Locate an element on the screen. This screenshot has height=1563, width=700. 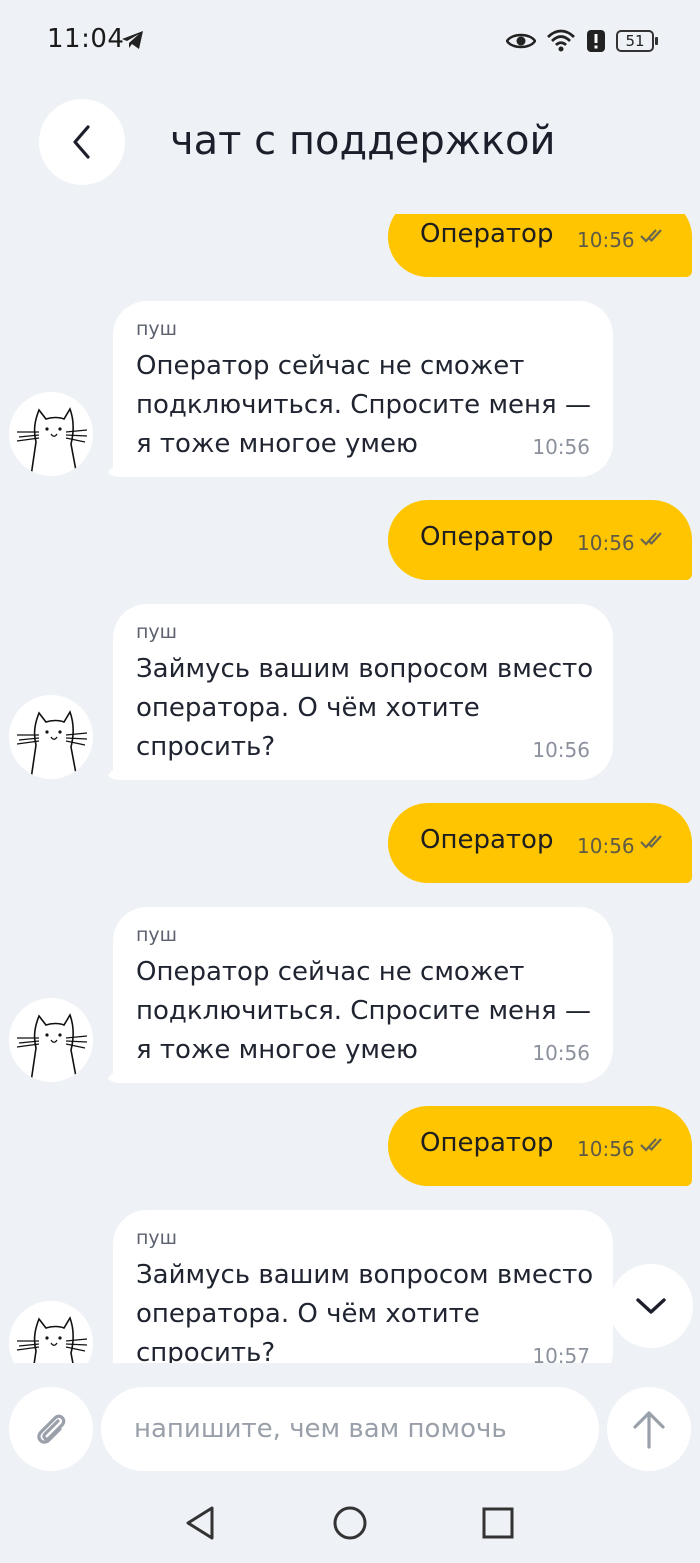
nav-recents-button is located at coordinates (498, 1523).